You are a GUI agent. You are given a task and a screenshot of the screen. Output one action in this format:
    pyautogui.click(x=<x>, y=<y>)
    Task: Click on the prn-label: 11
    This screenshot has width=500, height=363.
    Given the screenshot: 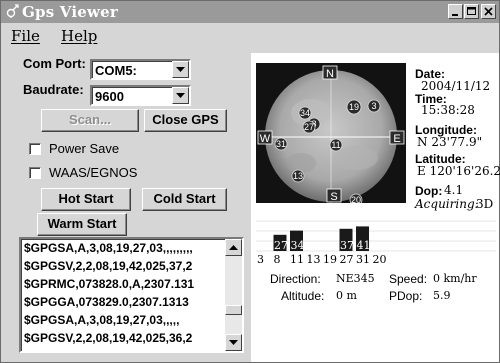 What is the action you would take?
    pyautogui.click(x=297, y=259)
    